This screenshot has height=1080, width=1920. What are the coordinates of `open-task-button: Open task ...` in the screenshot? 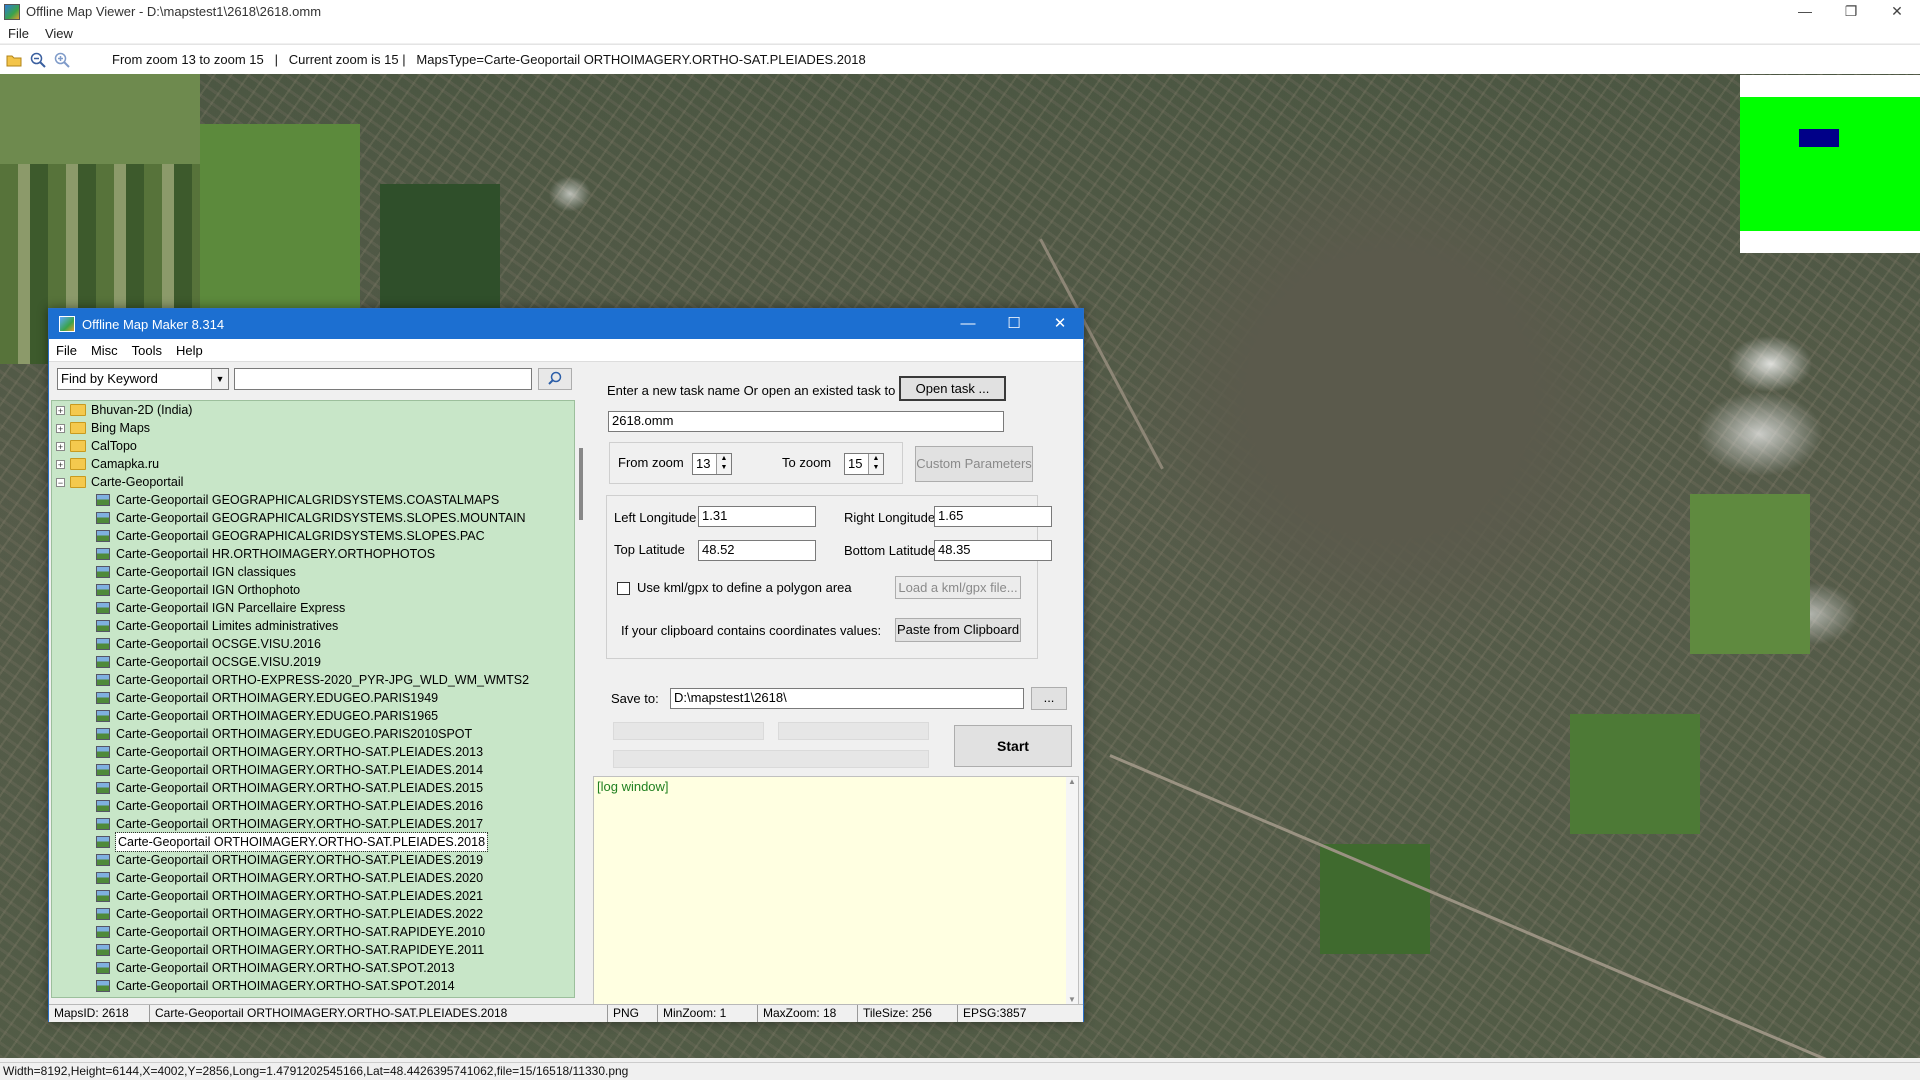 It's located at (952, 388).